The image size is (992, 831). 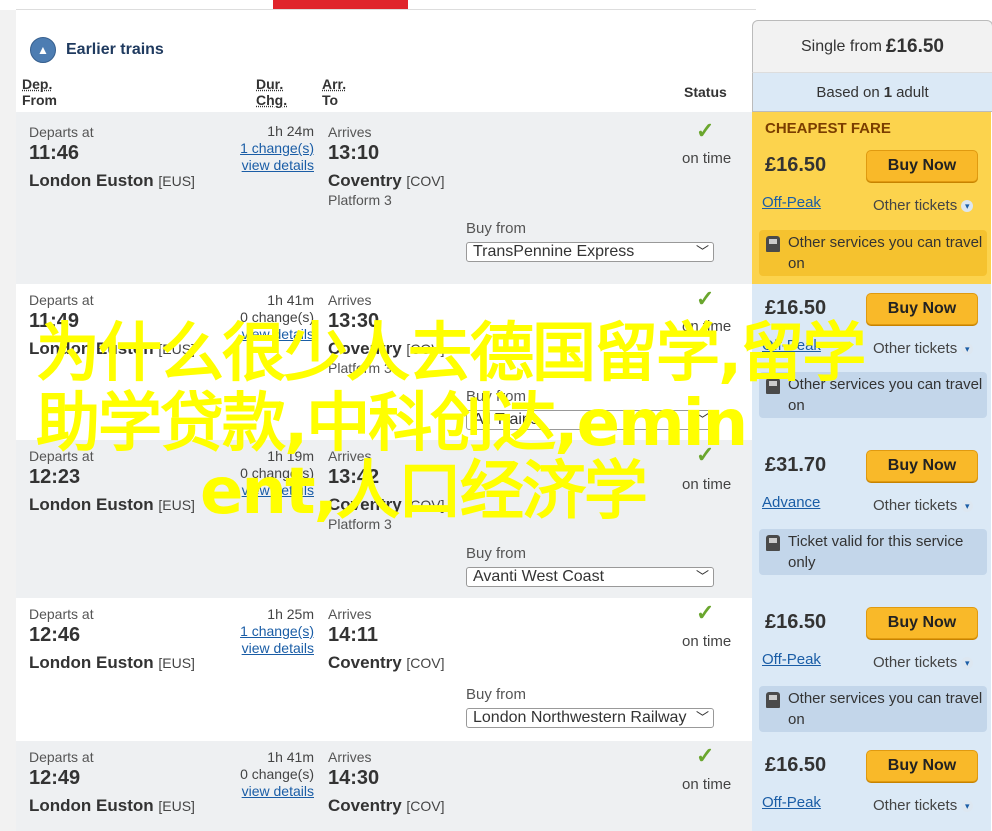 I want to click on based-on-count: 1, so click(x=888, y=92).